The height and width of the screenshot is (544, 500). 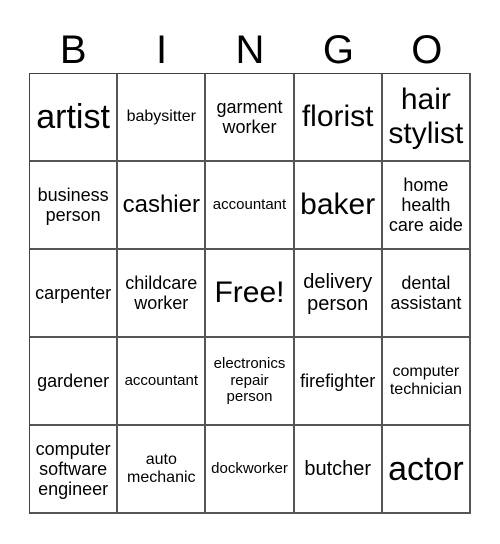 I want to click on bingo-cell: home health care aide, so click(x=426, y=206).